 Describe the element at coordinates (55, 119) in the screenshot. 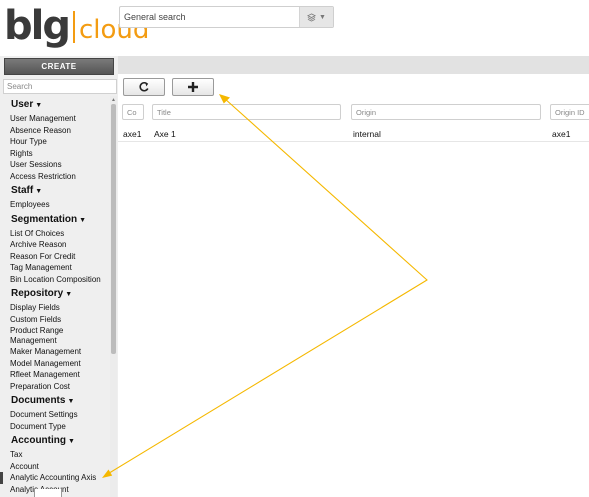

I see `sidebar-item-user-management: User Management` at that location.